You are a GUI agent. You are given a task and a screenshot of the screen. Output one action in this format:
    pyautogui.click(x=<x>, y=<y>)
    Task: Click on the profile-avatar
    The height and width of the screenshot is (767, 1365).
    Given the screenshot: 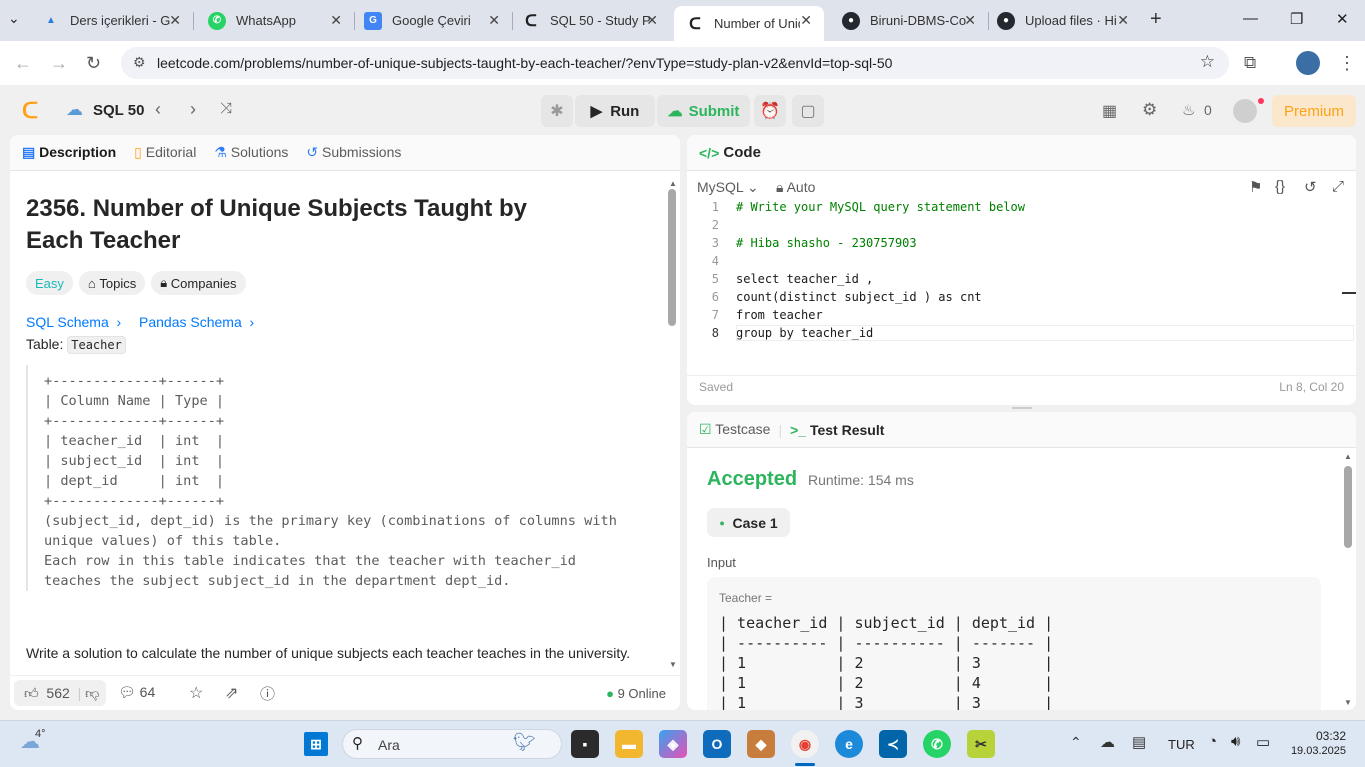 What is the action you would take?
    pyautogui.click(x=1308, y=63)
    